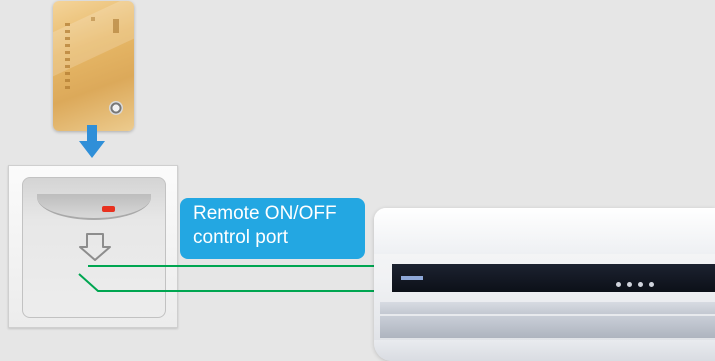 The height and width of the screenshot is (361, 715). Describe the element at coordinates (227, 282) in the screenshot. I see `wire-lower` at that location.